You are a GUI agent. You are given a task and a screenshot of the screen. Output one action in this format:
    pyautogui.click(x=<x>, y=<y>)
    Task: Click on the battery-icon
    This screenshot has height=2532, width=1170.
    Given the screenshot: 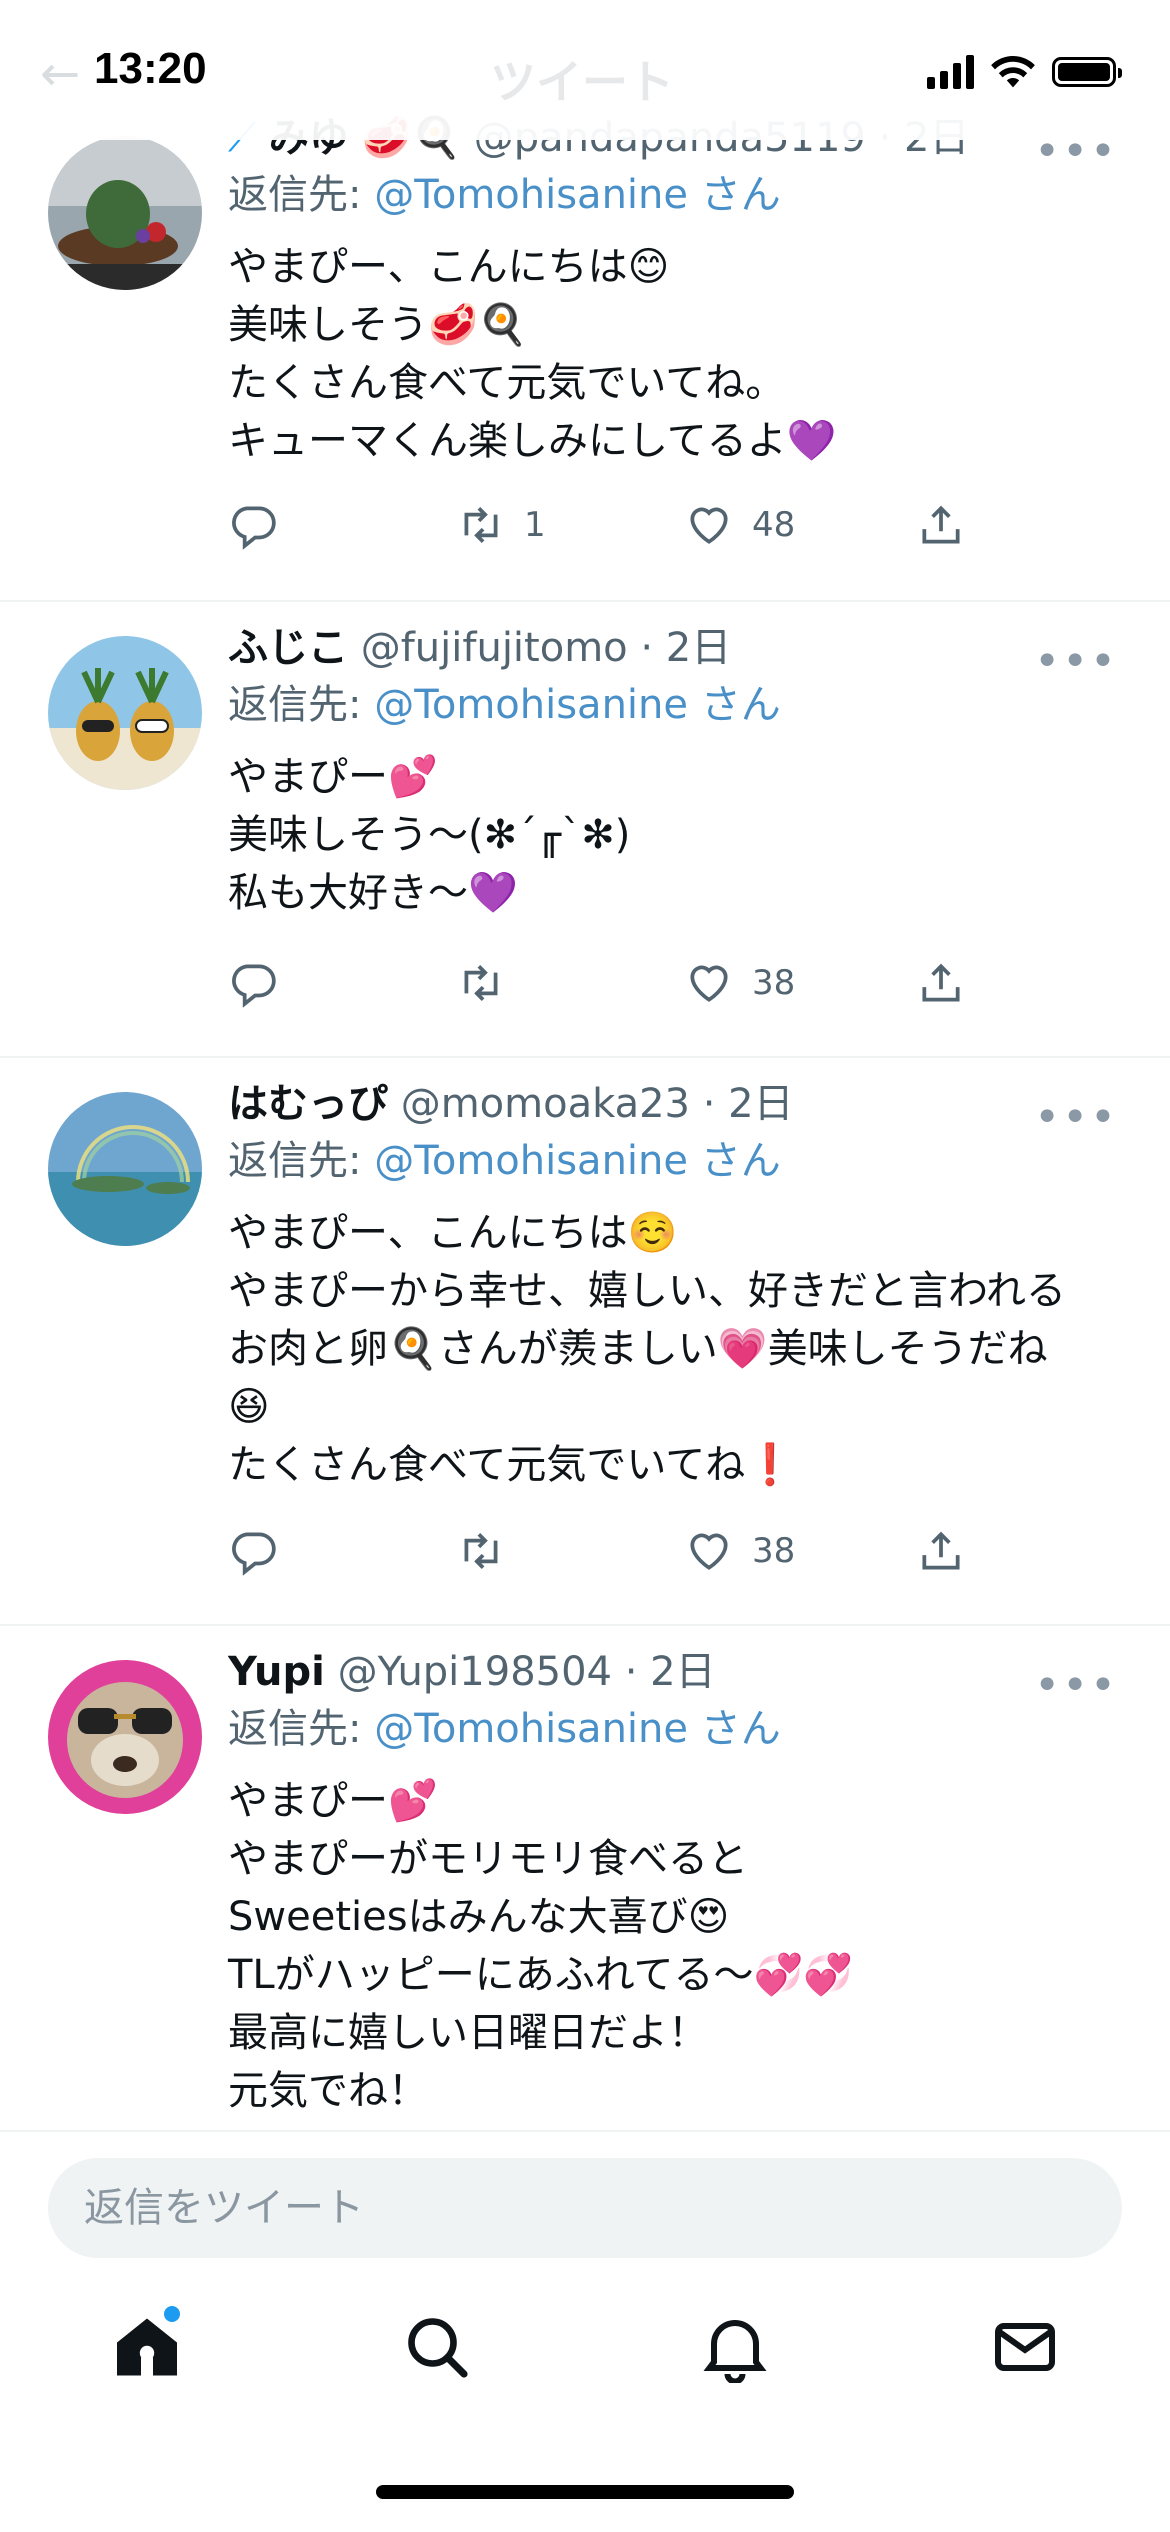 What is the action you would take?
    pyautogui.click(x=1087, y=72)
    